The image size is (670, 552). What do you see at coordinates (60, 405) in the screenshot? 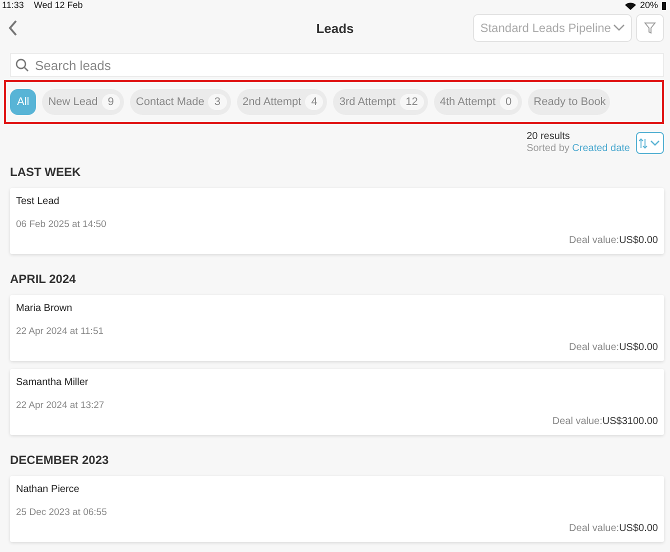
I see `lead-date: 22 Apr 2024 at 13:27` at bounding box center [60, 405].